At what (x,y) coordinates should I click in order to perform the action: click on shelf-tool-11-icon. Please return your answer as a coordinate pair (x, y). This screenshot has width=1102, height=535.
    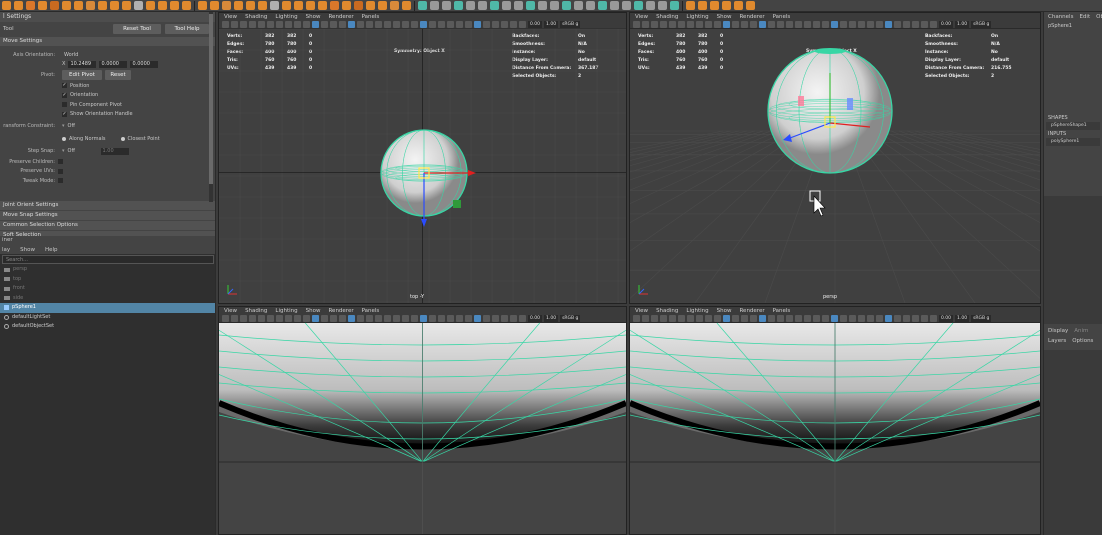
    Looking at the image, I should click on (542, 5).